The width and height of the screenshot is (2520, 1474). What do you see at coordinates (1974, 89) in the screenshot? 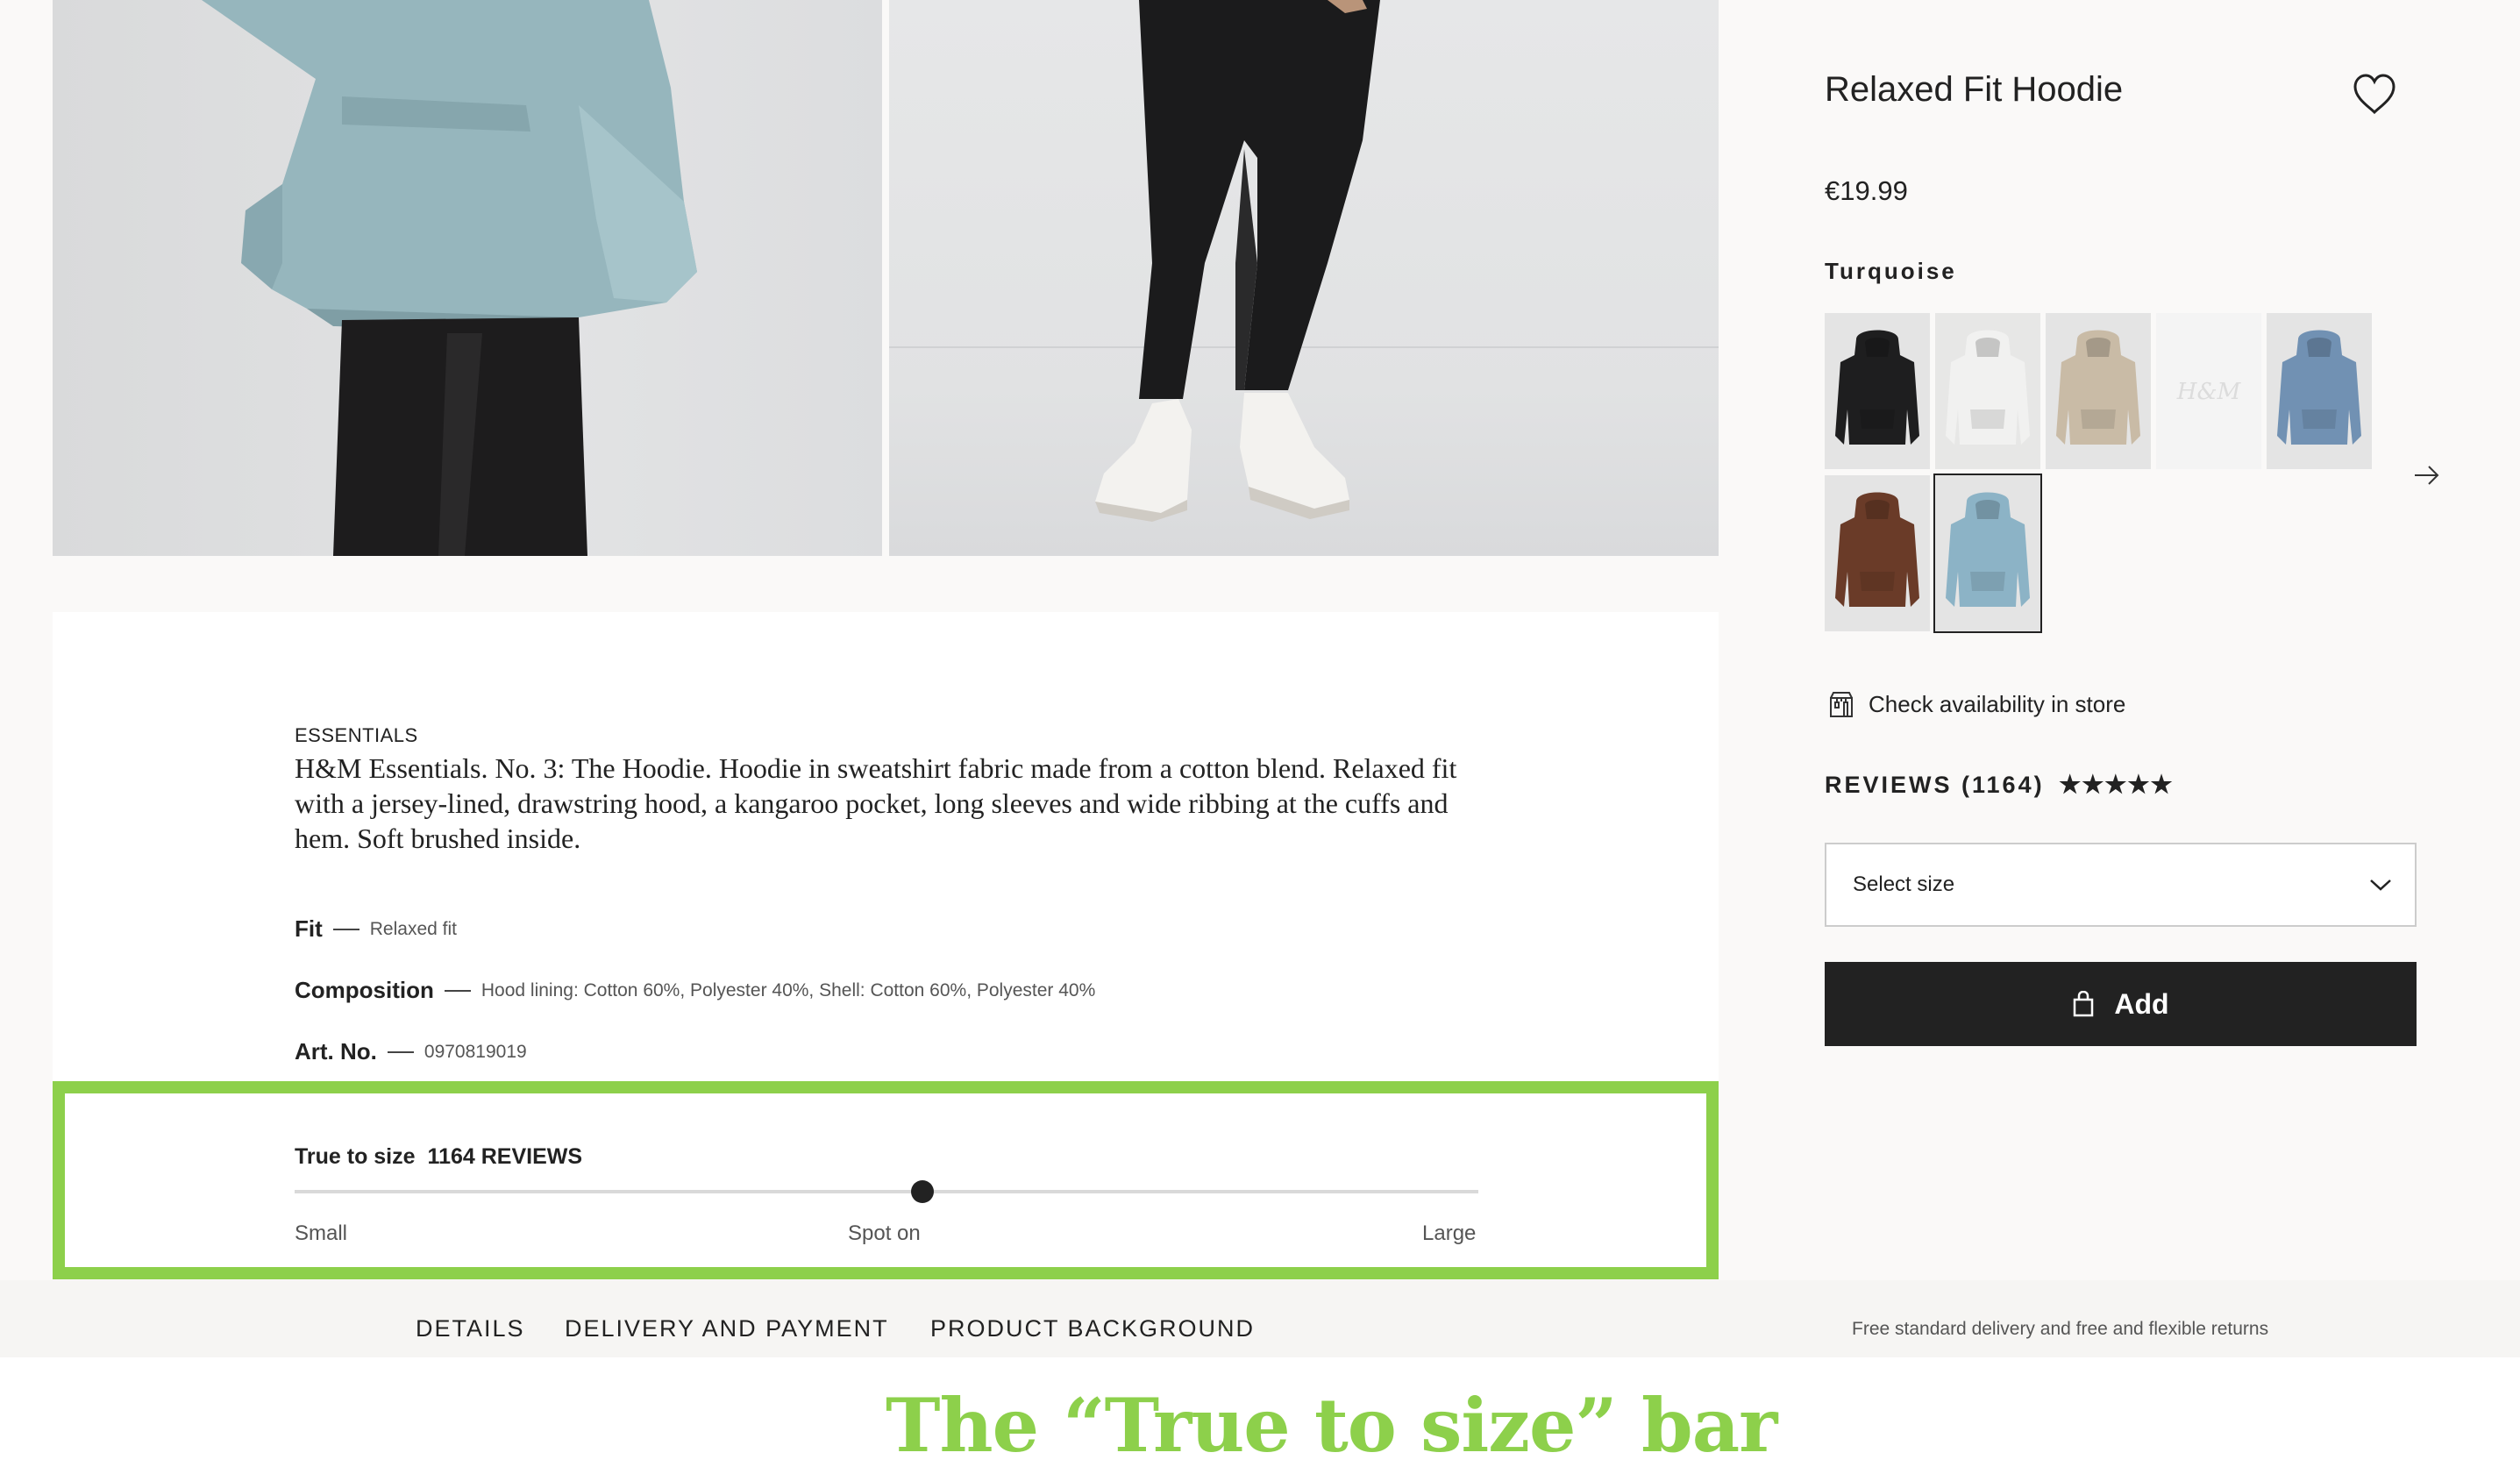
I see `product-title: Relaxed Fit Hoodie` at bounding box center [1974, 89].